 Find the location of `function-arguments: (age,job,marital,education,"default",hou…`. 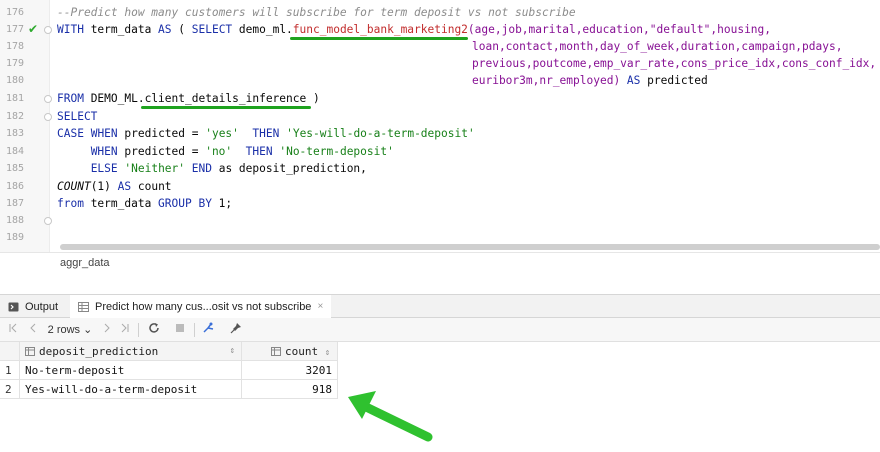

function-arguments: (age,job,marital,education,"default",hou… is located at coordinates (619, 29).